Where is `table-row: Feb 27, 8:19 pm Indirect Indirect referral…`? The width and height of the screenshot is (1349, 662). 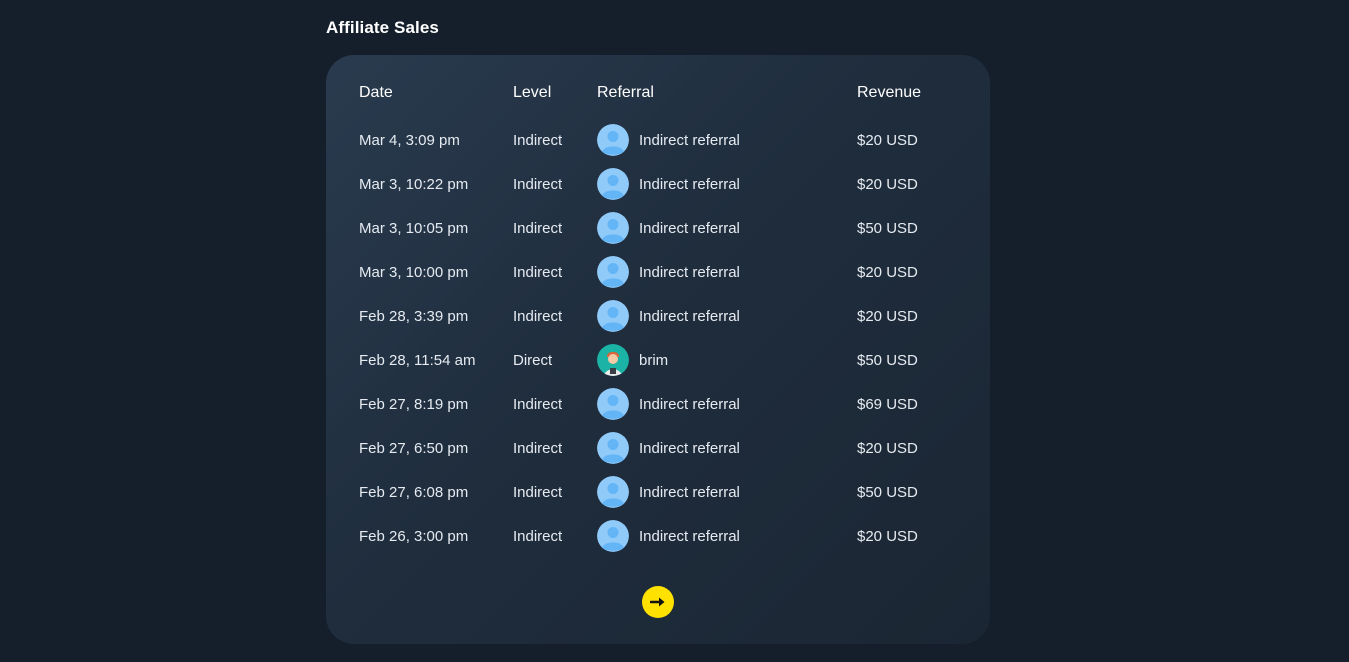 table-row: Feb 27, 8:19 pm Indirect Indirect referral… is located at coordinates (658, 409).